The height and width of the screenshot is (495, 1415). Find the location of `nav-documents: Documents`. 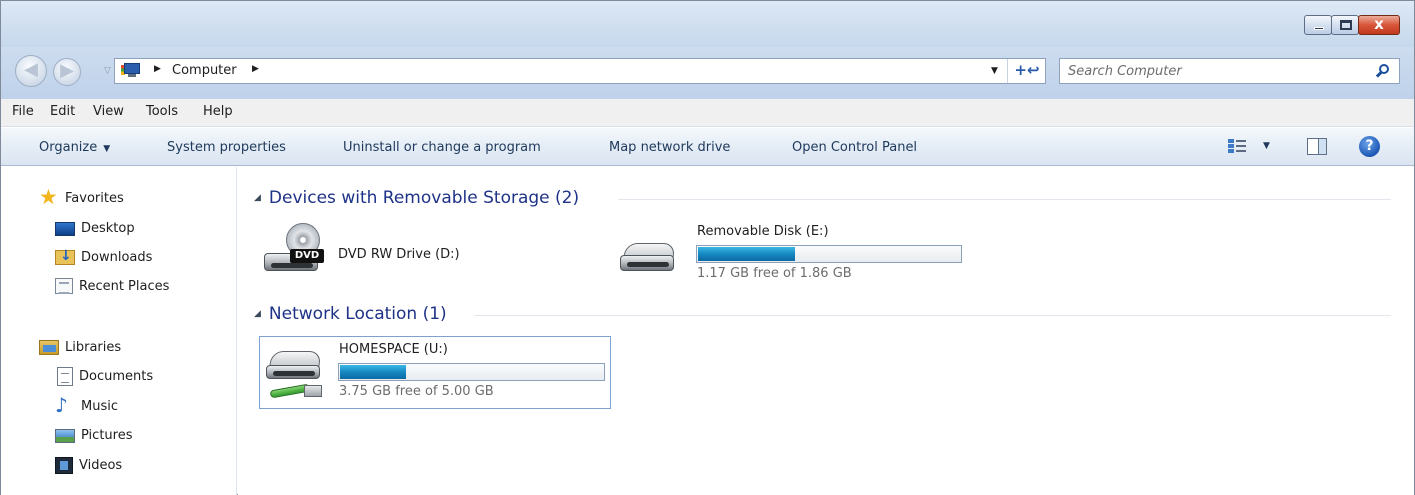

nav-documents: Documents is located at coordinates (104, 376).